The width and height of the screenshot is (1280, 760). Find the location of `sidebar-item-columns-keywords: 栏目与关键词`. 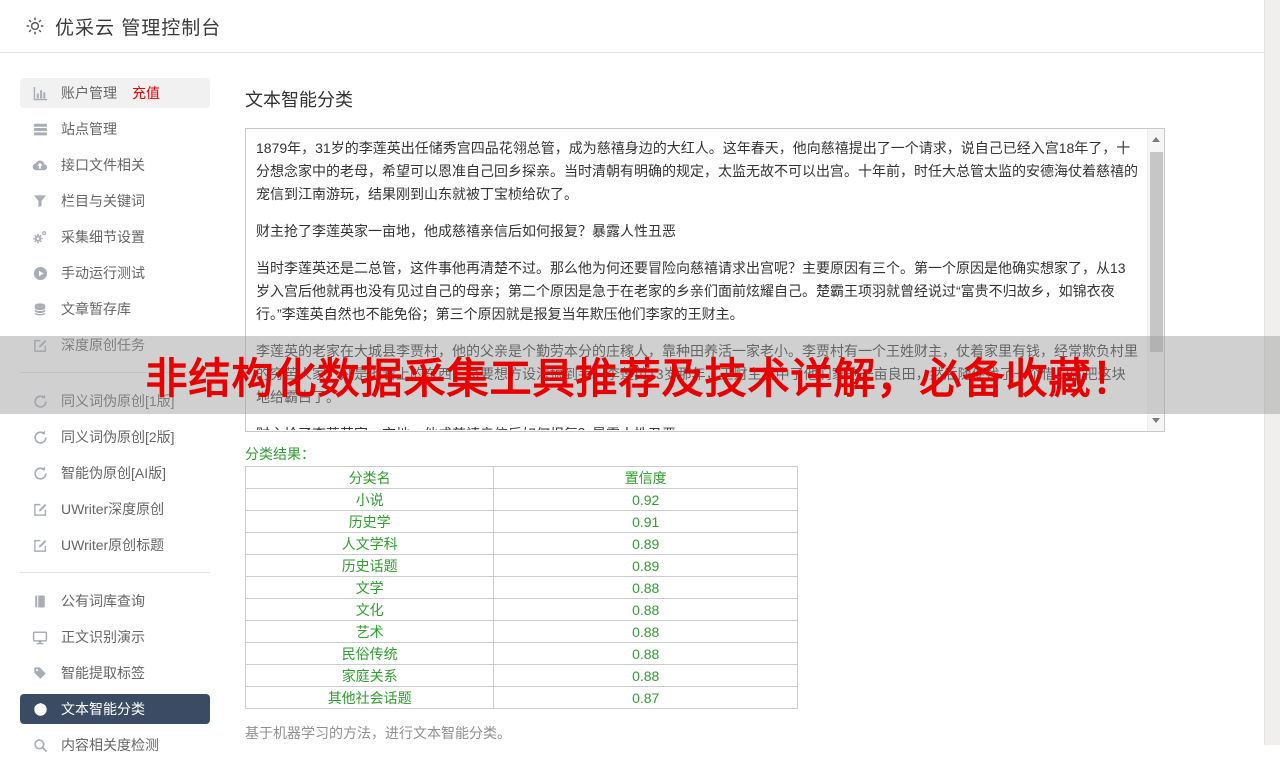

sidebar-item-columns-keywords: 栏目与关键词 is located at coordinates (115, 201).